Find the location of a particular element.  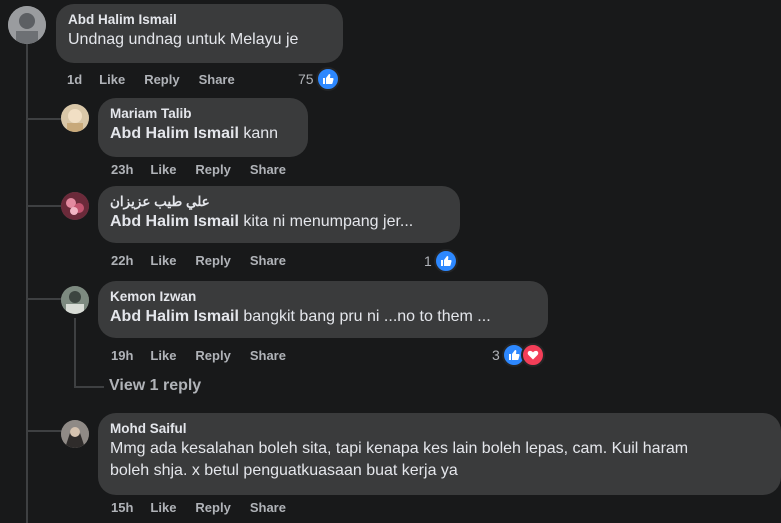

comment-actions: 22h Like Reply Share is located at coordinates (208, 260).